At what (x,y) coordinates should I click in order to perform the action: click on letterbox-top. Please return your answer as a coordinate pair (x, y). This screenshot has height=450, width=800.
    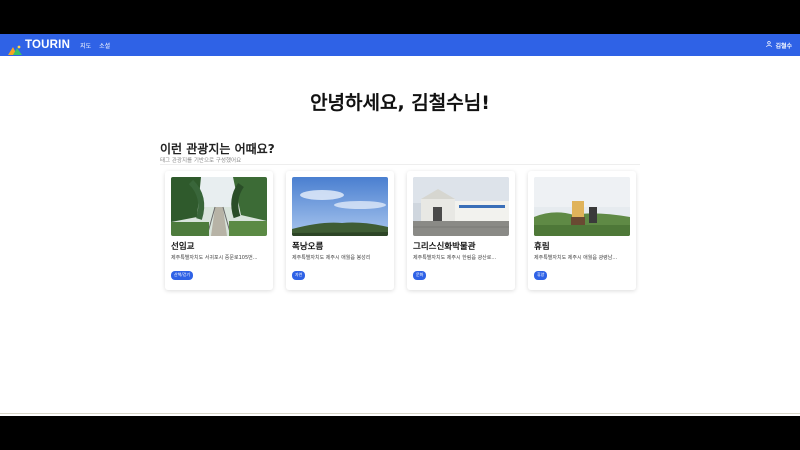
    Looking at the image, I should click on (400, 17).